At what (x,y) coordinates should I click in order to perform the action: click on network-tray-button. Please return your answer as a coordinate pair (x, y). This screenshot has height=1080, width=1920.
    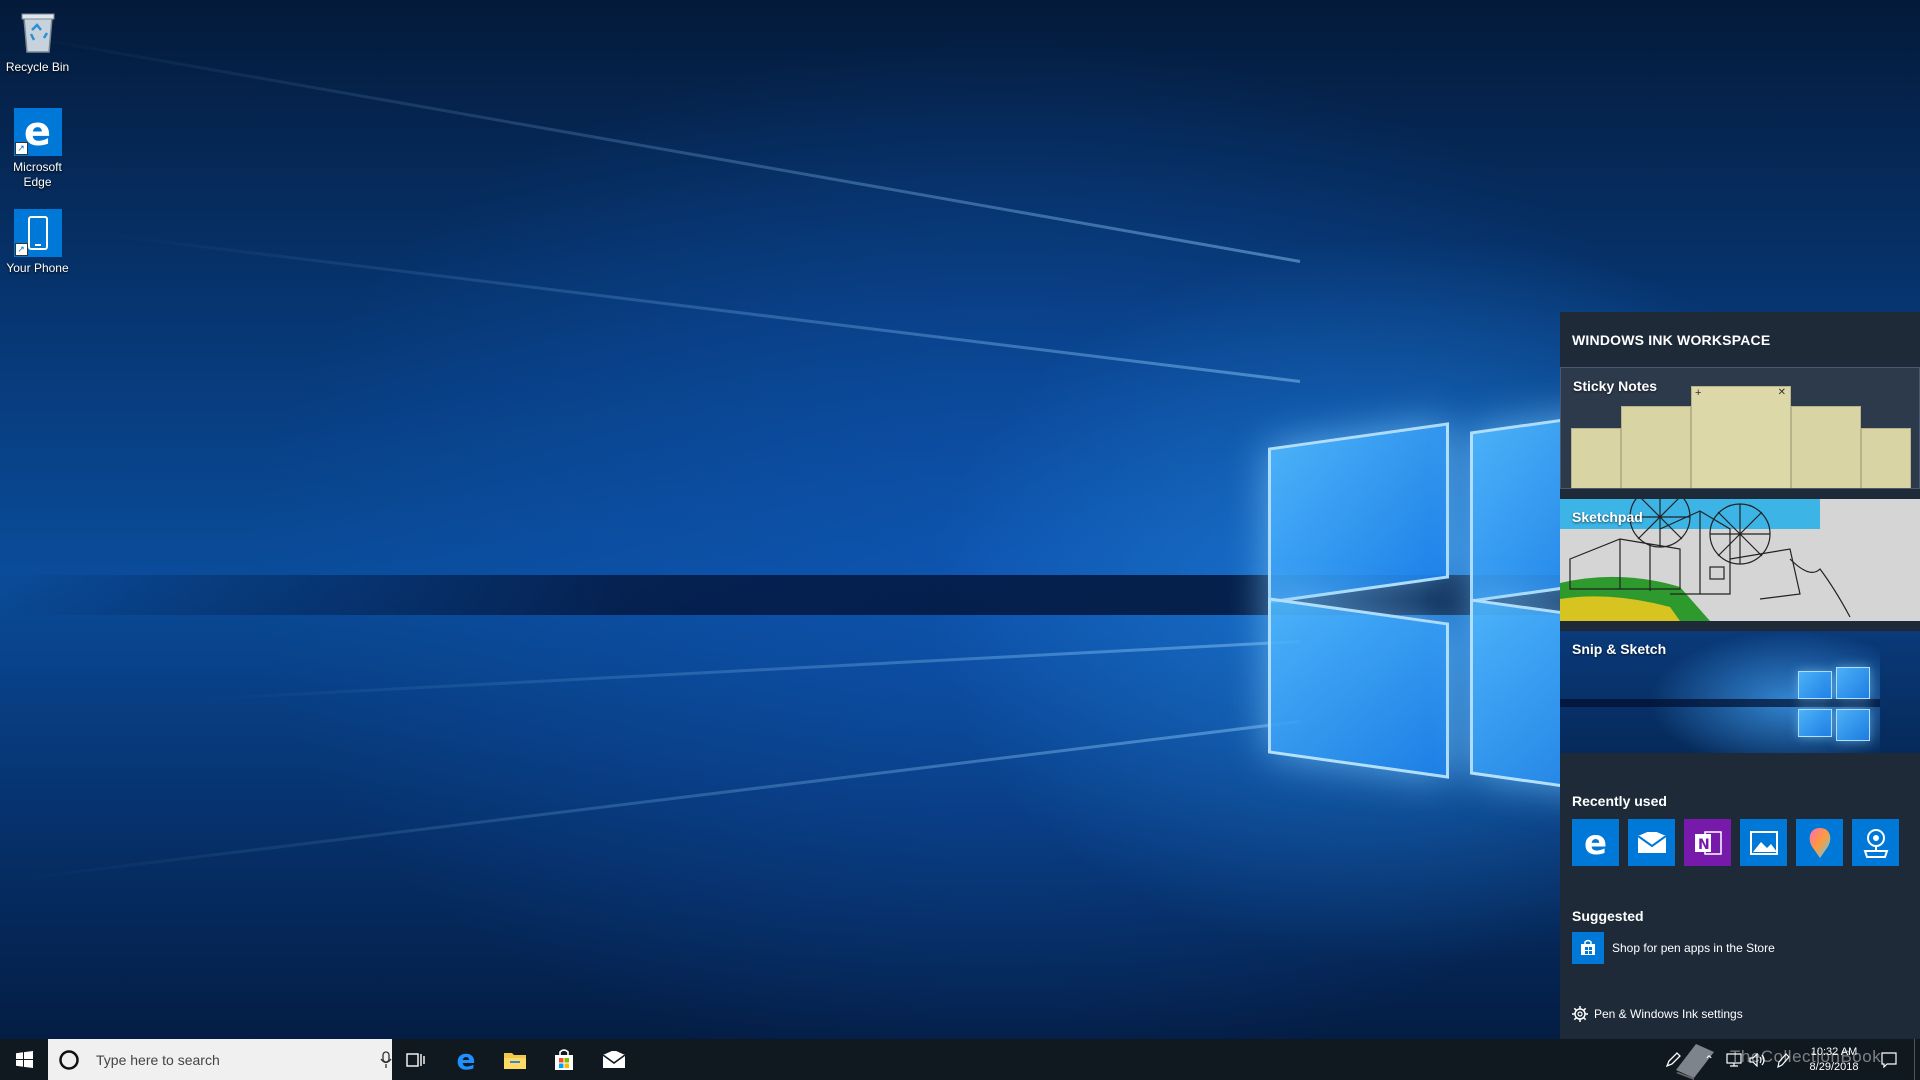
    Looking at the image, I should click on (1734, 1059).